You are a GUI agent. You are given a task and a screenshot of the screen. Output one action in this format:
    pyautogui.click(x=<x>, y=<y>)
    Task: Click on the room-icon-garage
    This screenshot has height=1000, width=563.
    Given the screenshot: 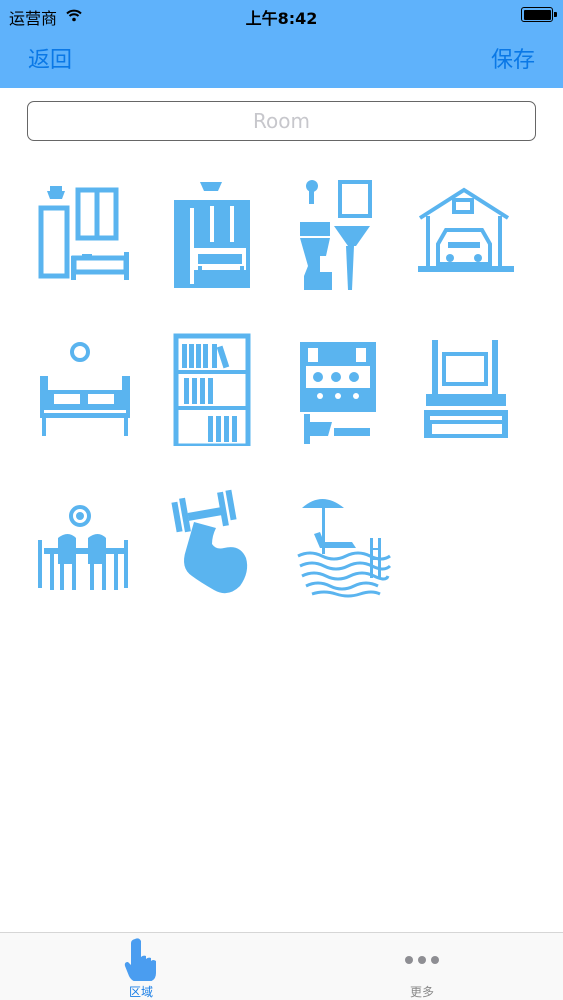 What is the action you would take?
    pyautogui.click(x=464, y=234)
    